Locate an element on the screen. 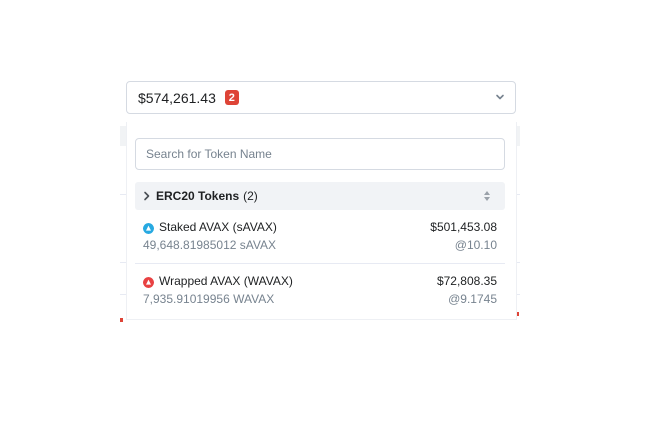 Image resolution: width=653 pixels, height=428 pixels. token-price: @9.1745 is located at coordinates (472, 299).